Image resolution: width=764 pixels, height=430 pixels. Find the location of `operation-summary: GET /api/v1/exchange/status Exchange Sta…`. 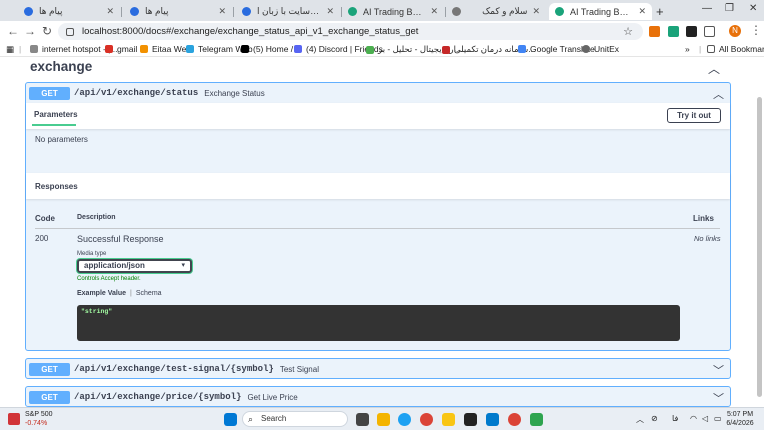

operation-summary: GET /api/v1/exchange/status Exchange Sta… is located at coordinates (378, 93).